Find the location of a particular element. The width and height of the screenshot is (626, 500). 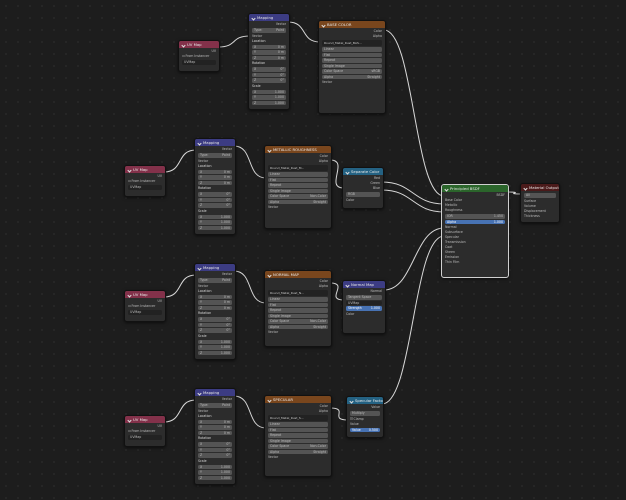

target-select: All is located at coordinates (540, 195).